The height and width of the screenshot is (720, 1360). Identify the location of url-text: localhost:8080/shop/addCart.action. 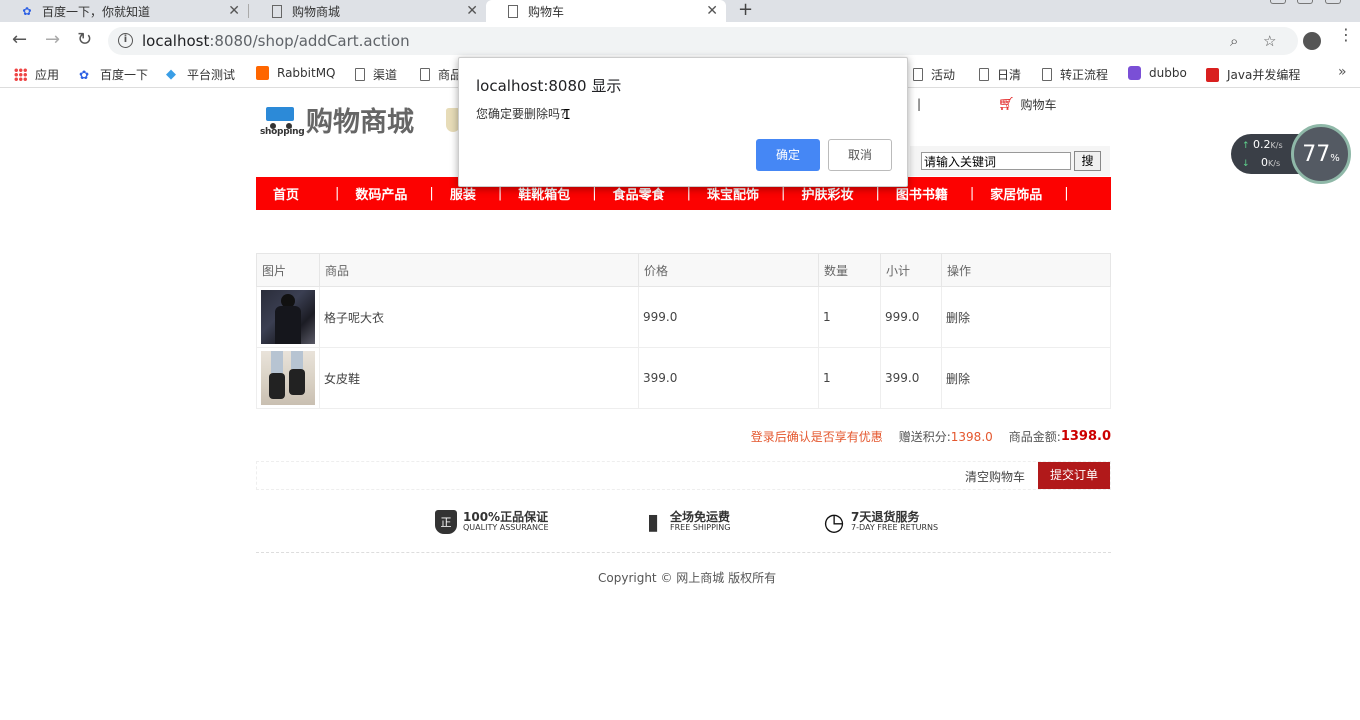
(276, 41).